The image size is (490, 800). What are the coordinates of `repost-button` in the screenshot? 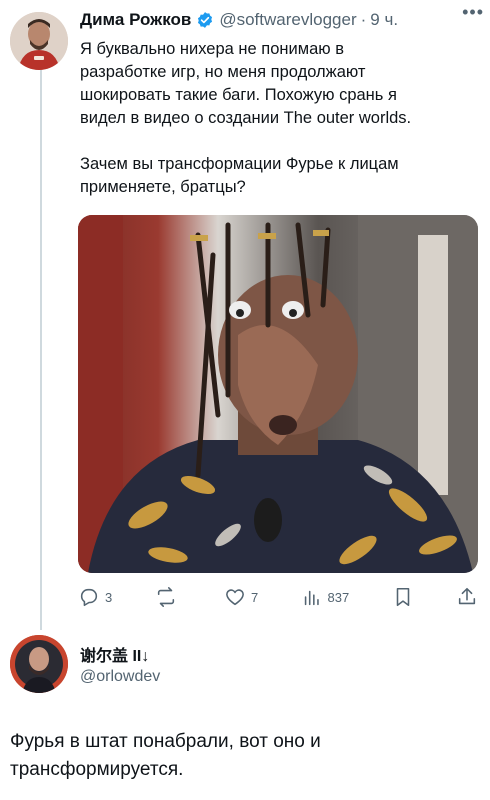 It's located at (168, 597).